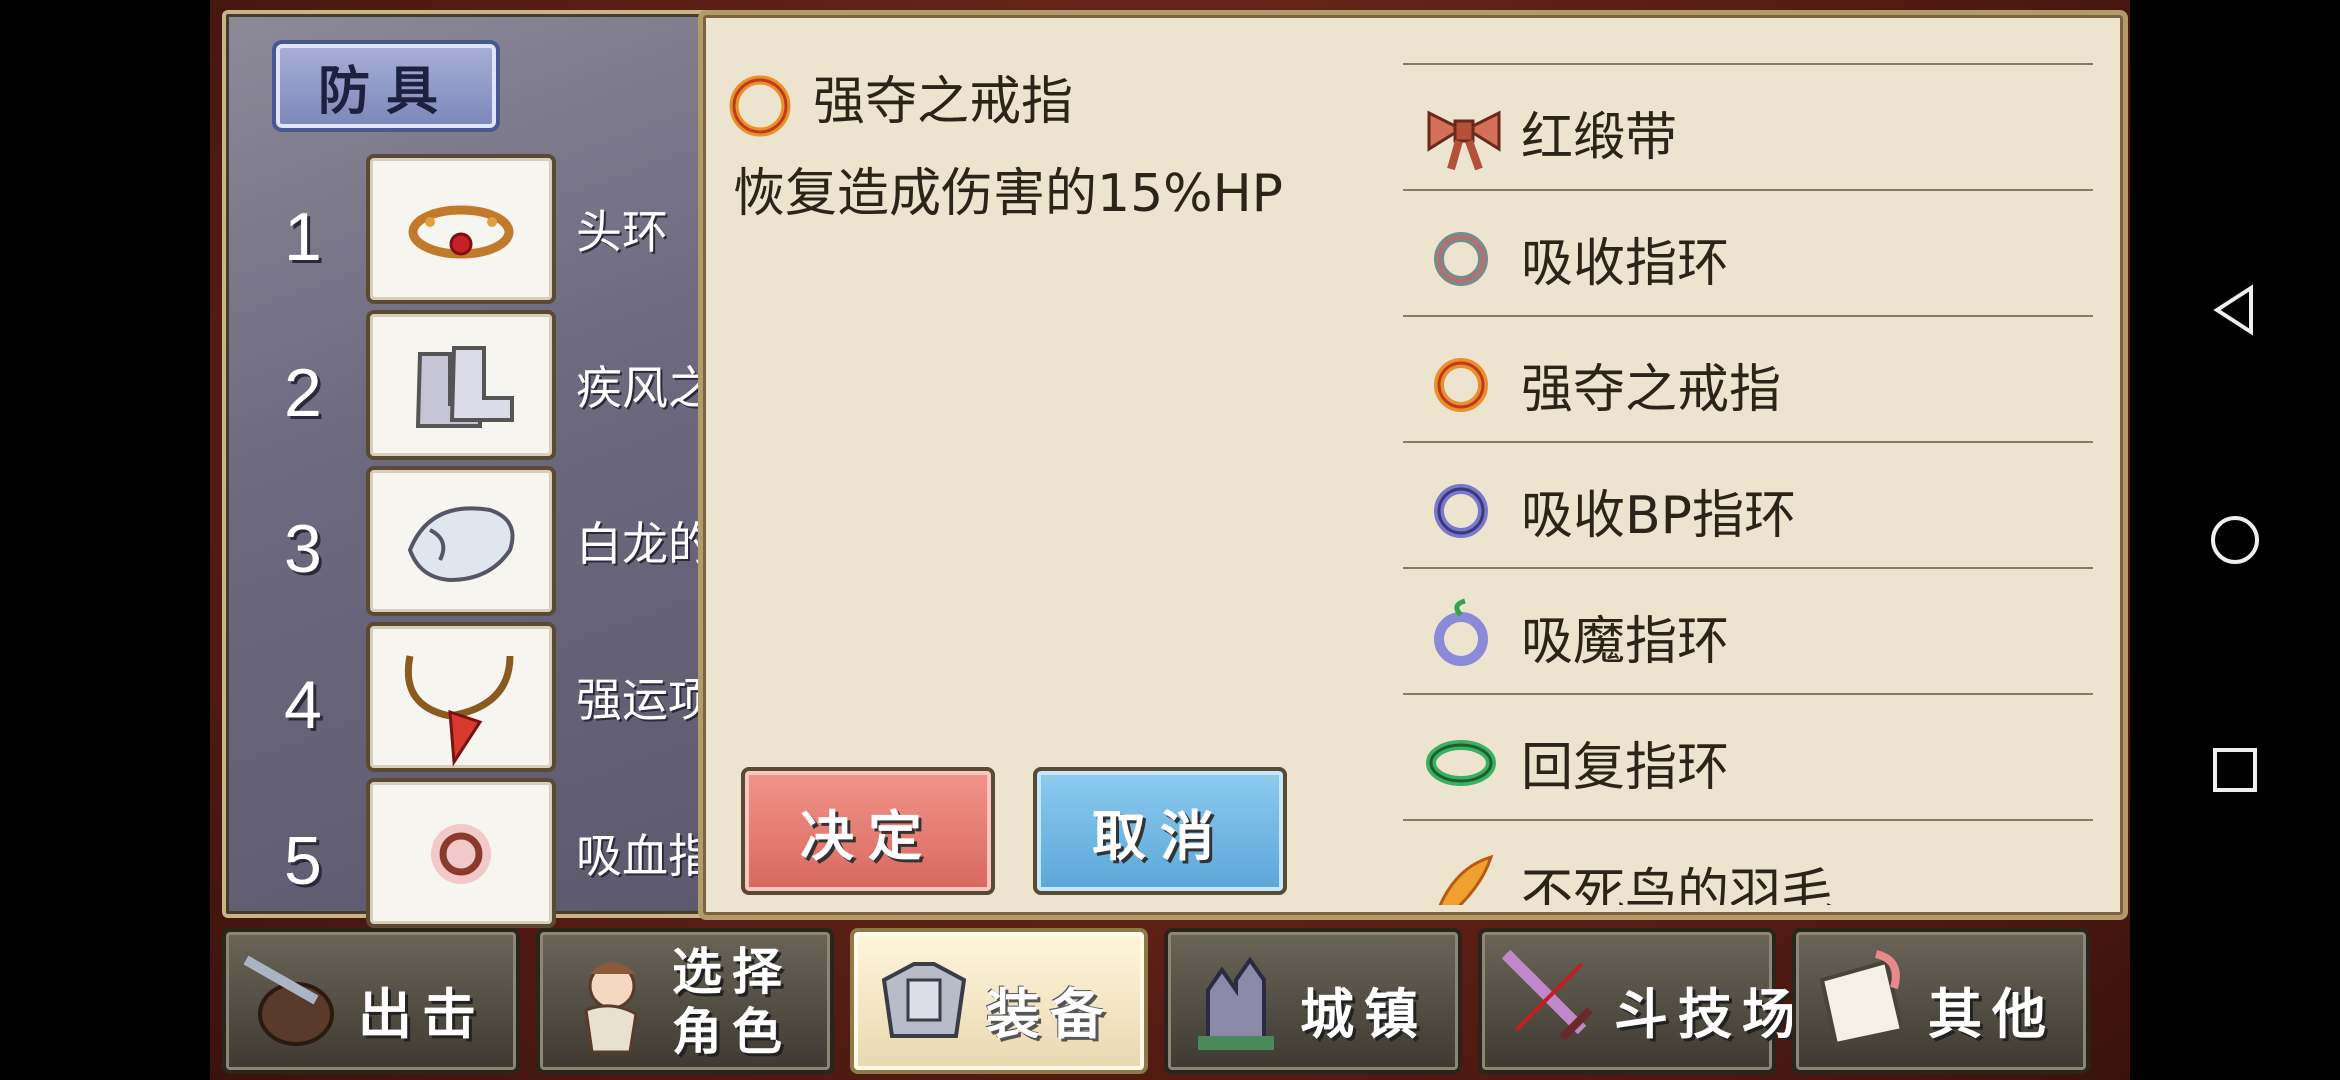 The image size is (2340, 1080). Describe the element at coordinates (868, 831) in the screenshot. I see `confirm-button: 决定` at that location.